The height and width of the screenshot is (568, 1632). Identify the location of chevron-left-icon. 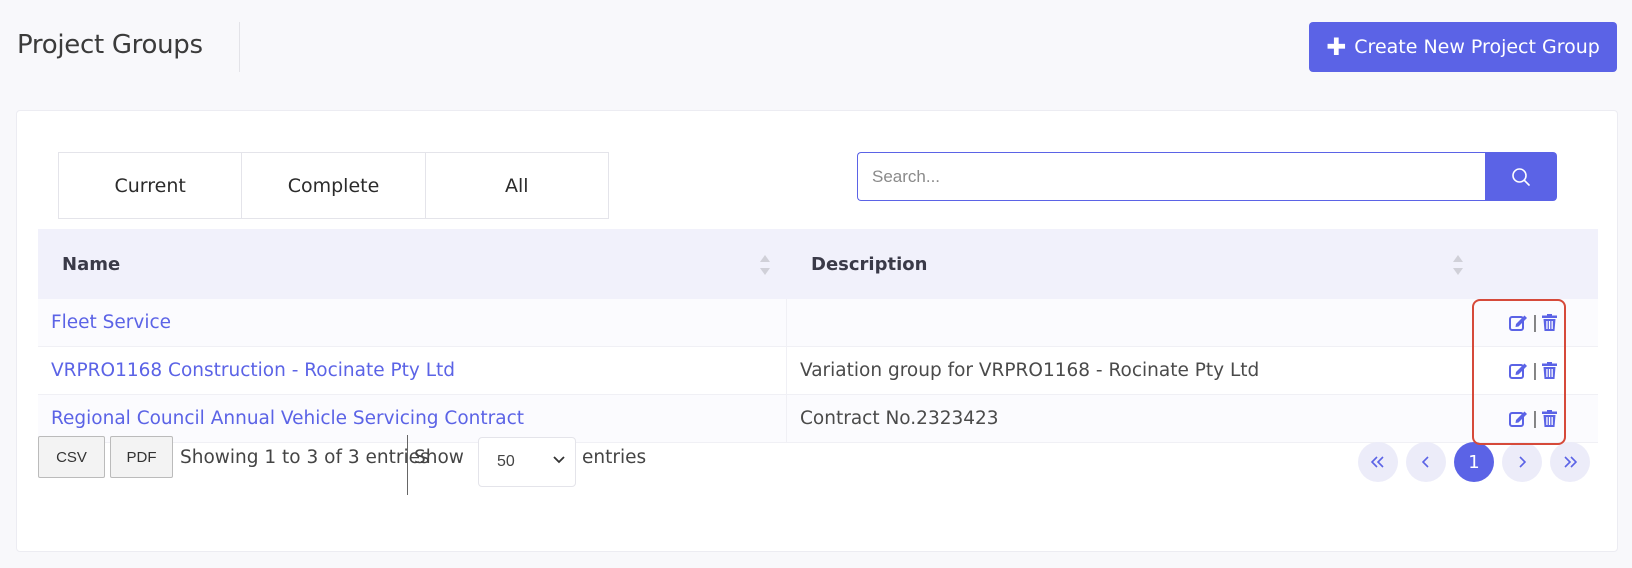
(1425, 462).